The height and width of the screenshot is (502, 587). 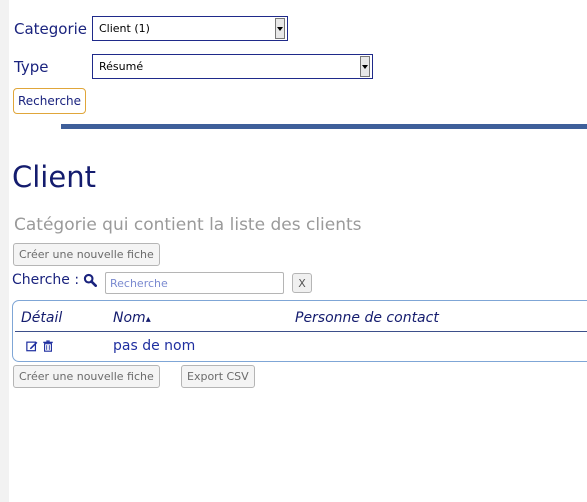 What do you see at coordinates (190, 28) in the screenshot?
I see `categorie-select: Client (1)` at bounding box center [190, 28].